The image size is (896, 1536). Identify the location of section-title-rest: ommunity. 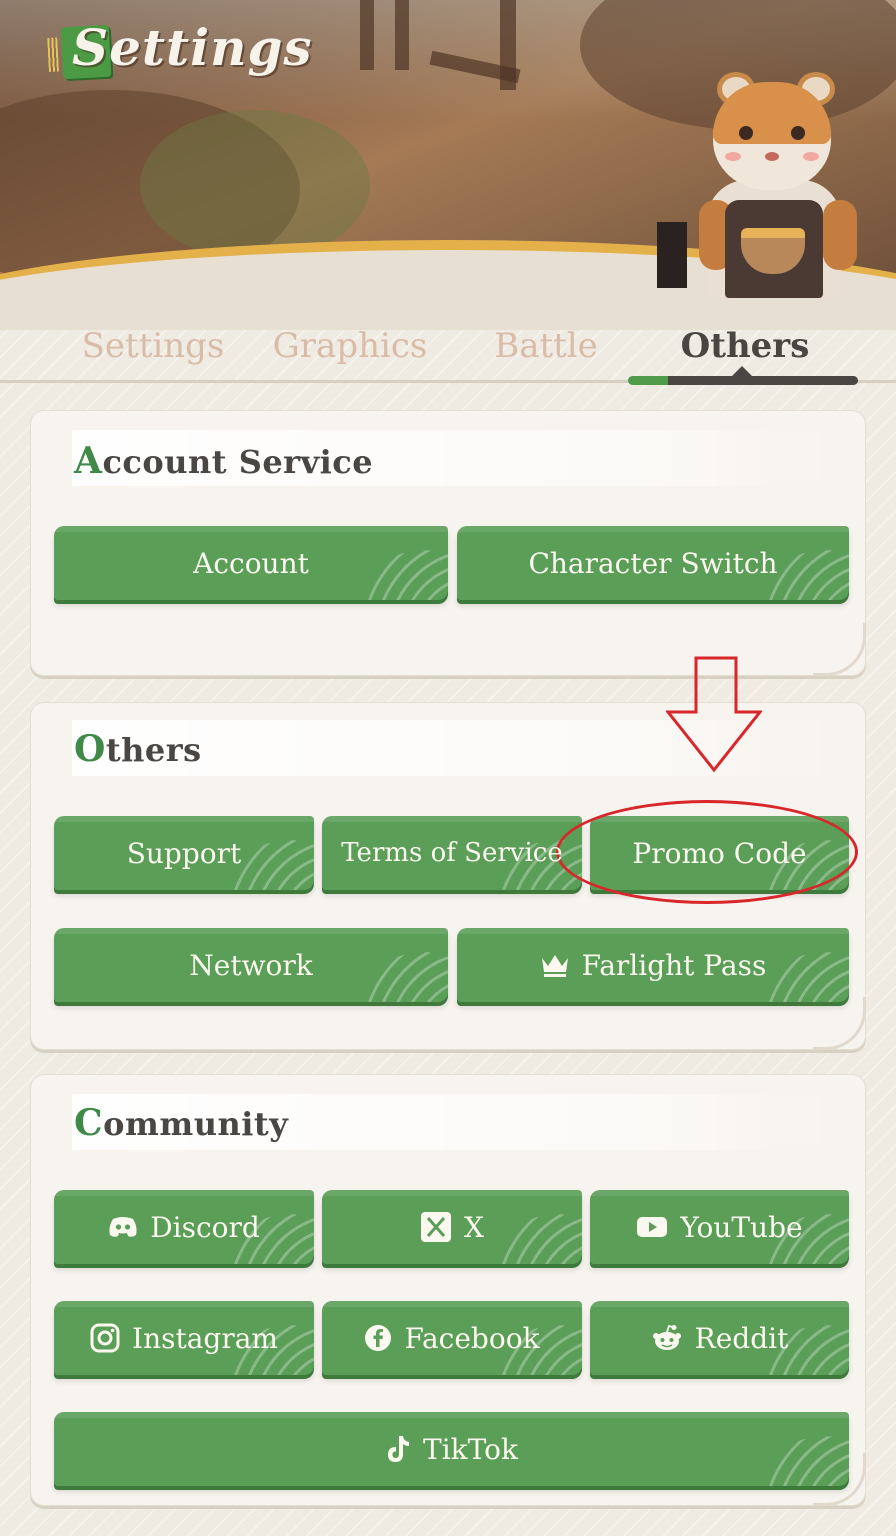
(196, 1124).